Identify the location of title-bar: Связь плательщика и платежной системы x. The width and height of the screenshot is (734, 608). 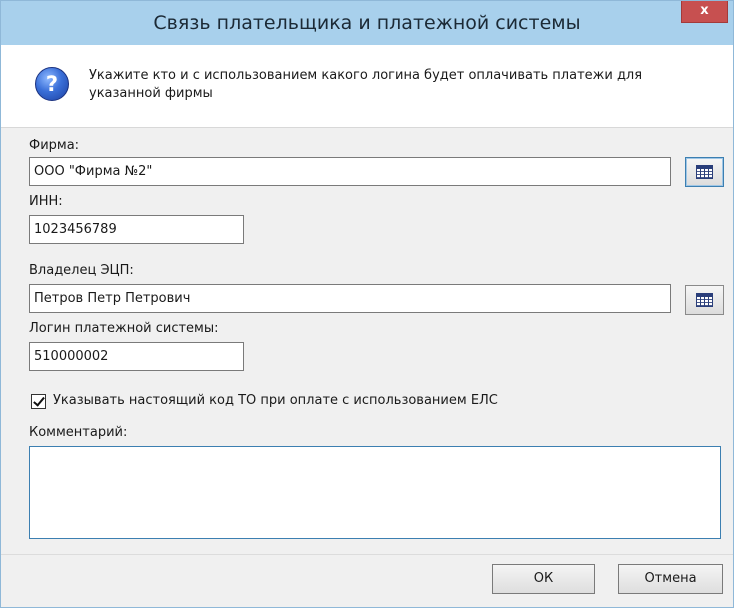
(367, 23).